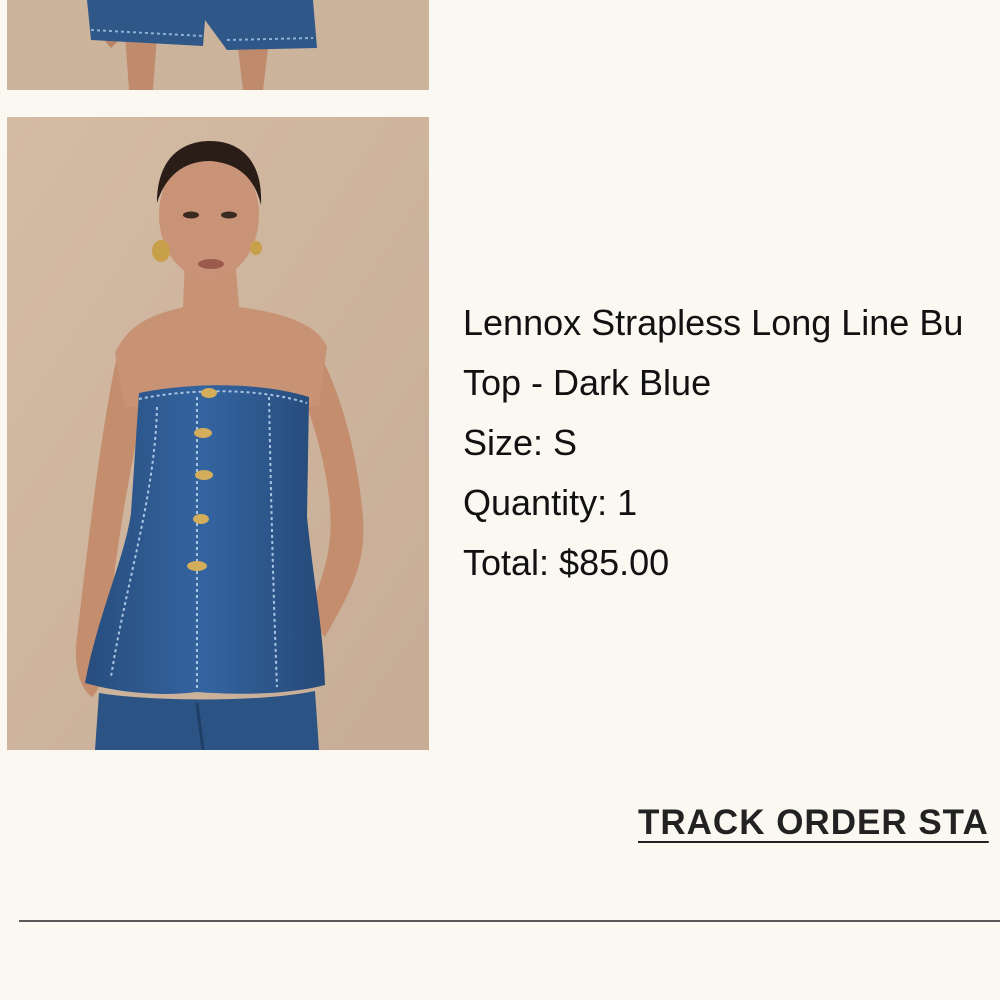 This screenshot has height=1000, width=1000. Describe the element at coordinates (713, 322) in the screenshot. I see `product-name-line-1: Lennox Strapless Long Line Bu` at that location.